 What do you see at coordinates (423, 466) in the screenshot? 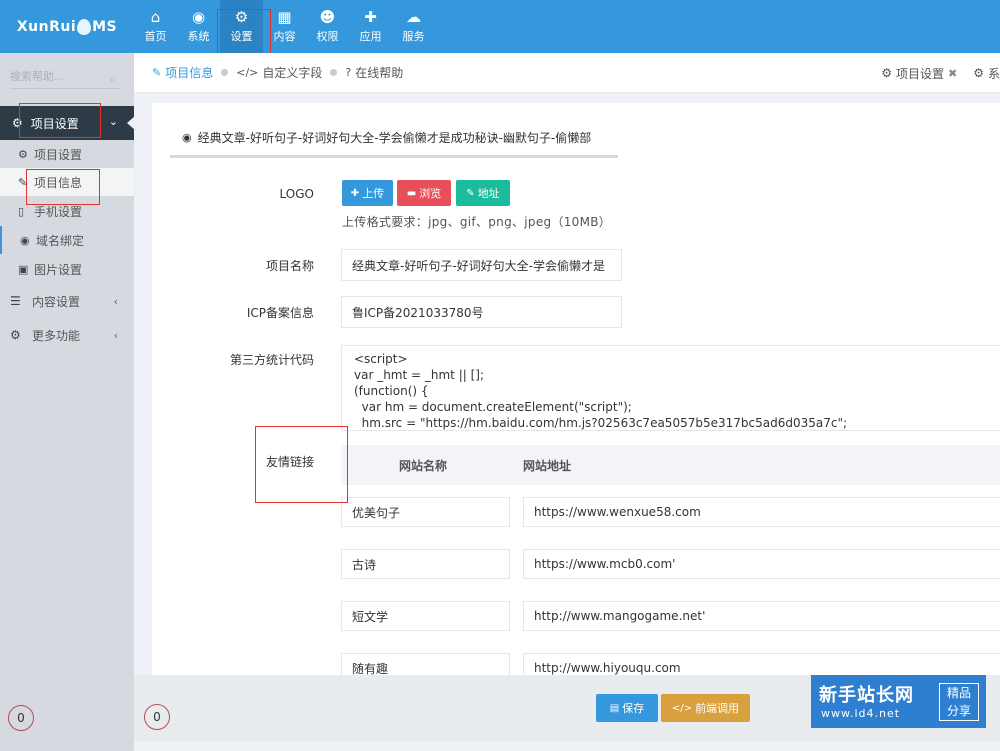
I see `col-site-name: 网站名称` at bounding box center [423, 466].